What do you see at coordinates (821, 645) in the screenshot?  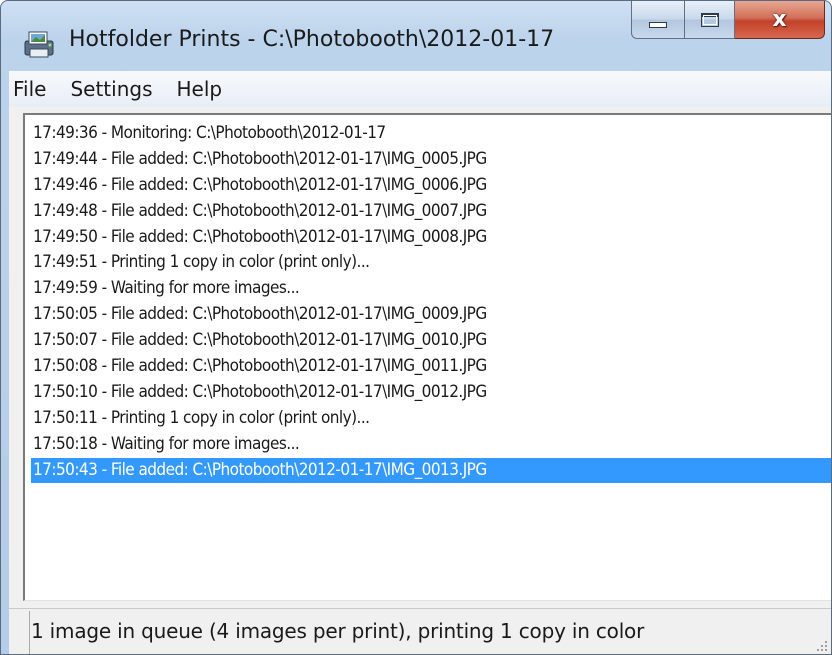 I see `resize-grip-icon` at bounding box center [821, 645].